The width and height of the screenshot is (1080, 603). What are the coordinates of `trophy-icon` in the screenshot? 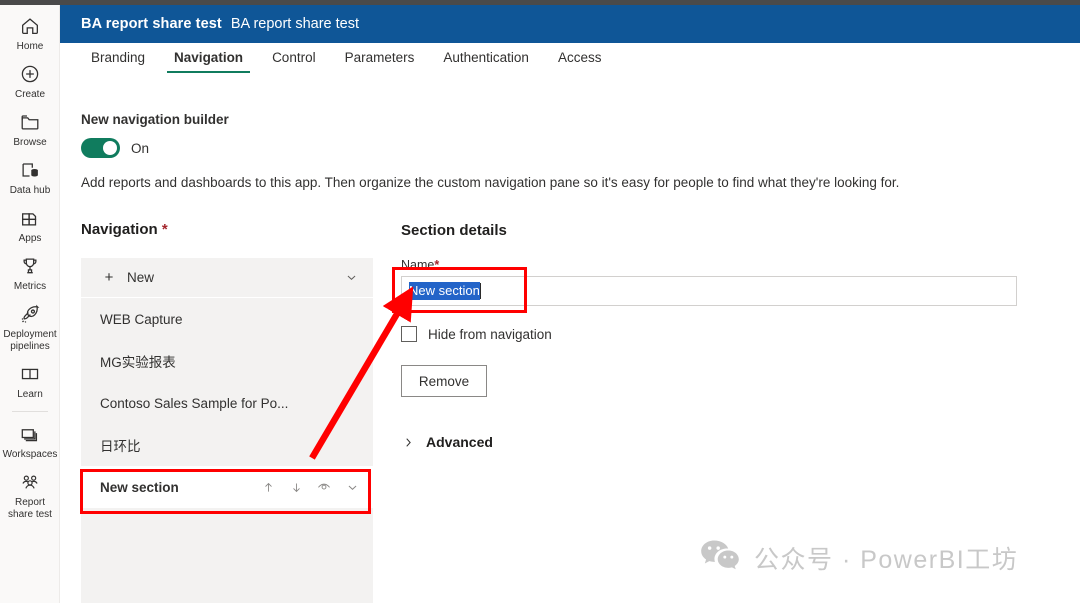 It's located at (30, 266).